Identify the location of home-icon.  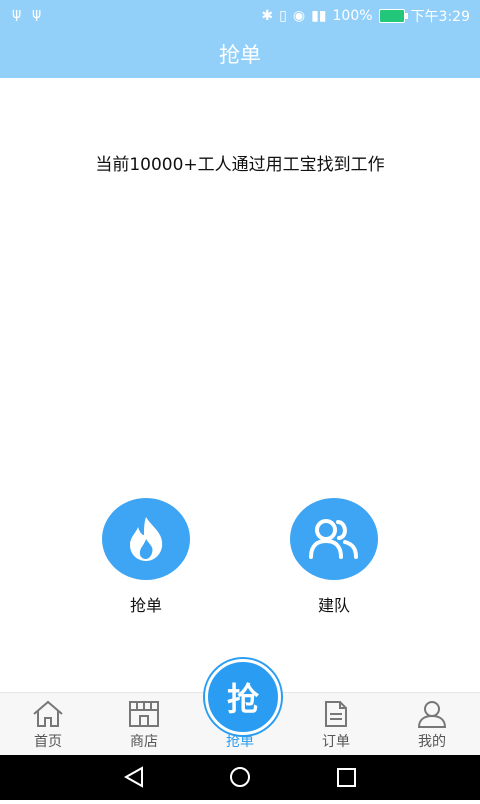
(48, 714).